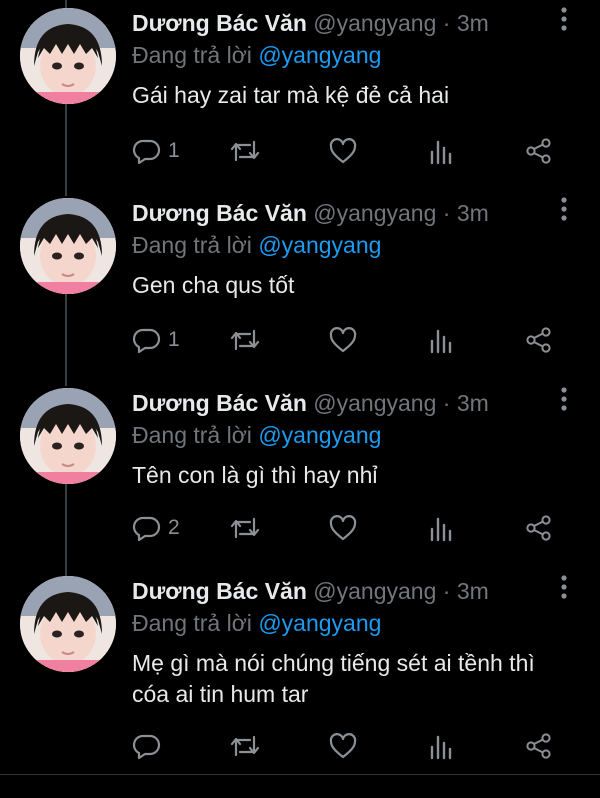  I want to click on reply-button: 2, so click(156, 528).